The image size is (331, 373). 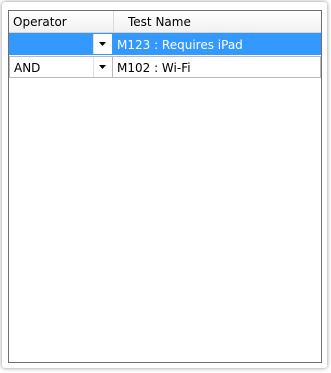 I want to click on table-row: M123 : Requires iPad, so click(x=165, y=44).